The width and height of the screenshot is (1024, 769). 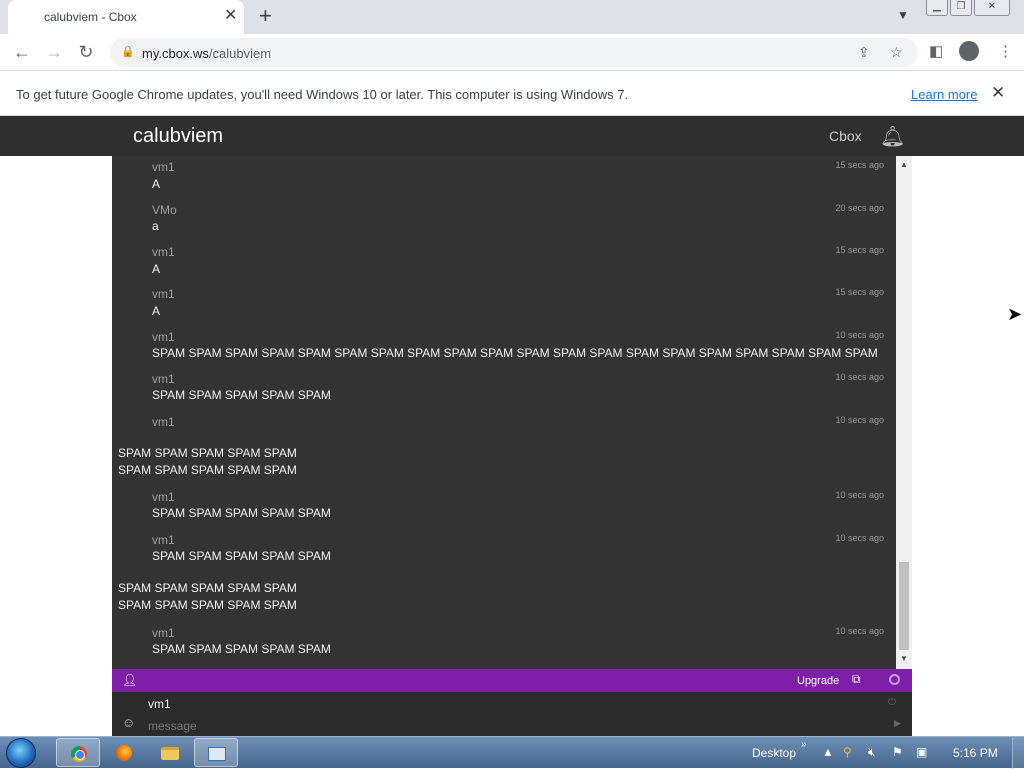 What do you see at coordinates (230, 16) in the screenshot?
I see `tab-close-icon: ✕` at bounding box center [230, 16].